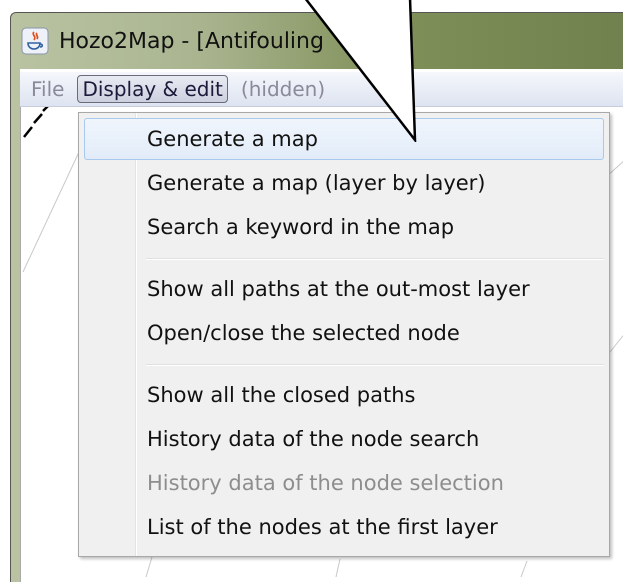 The width and height of the screenshot is (623, 582). Describe the element at coordinates (344, 527) in the screenshot. I see `menu-item: List of the nodes at the first layer` at that location.